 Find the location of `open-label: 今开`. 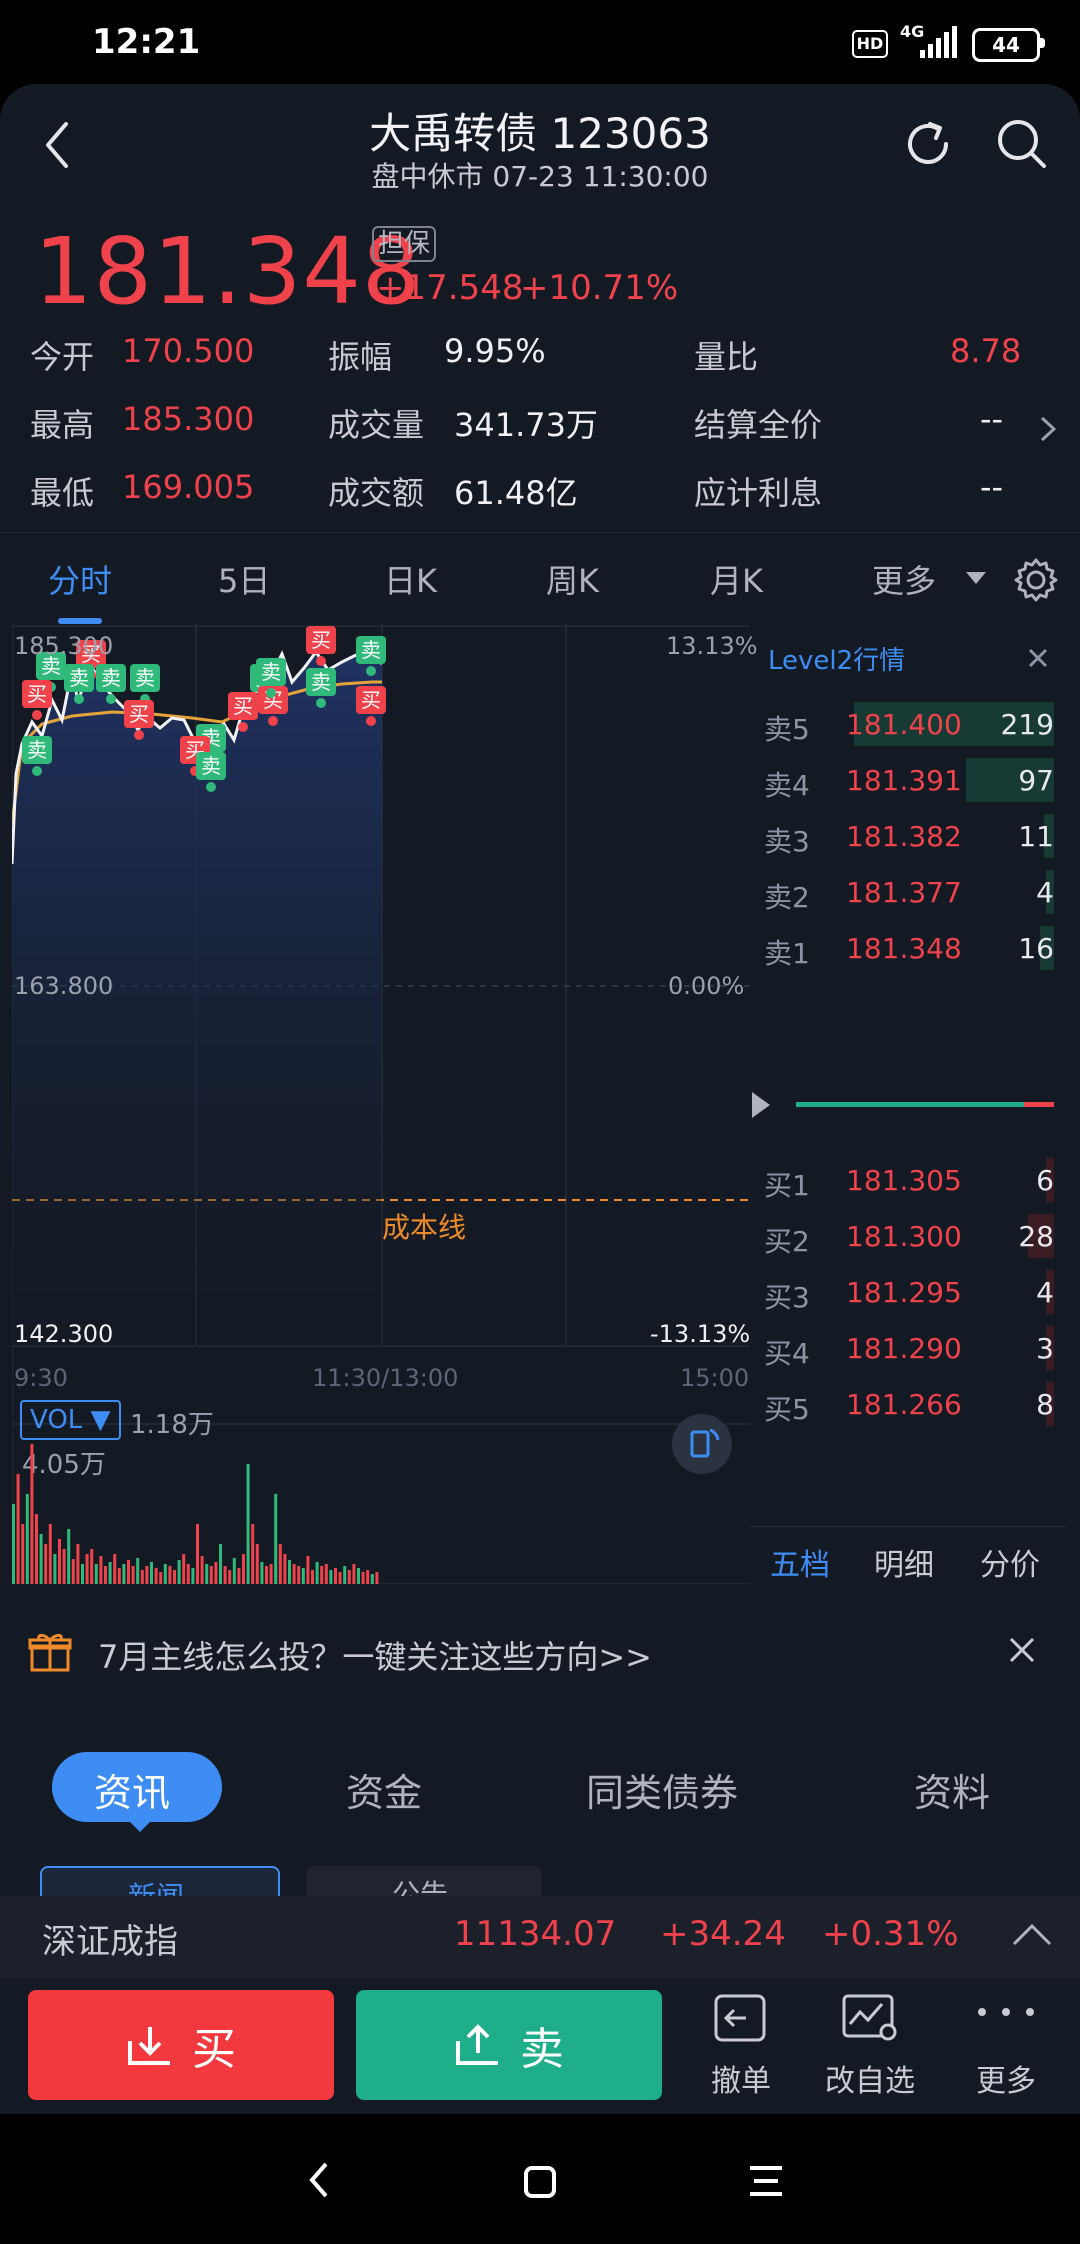

open-label: 今开 is located at coordinates (62, 357).